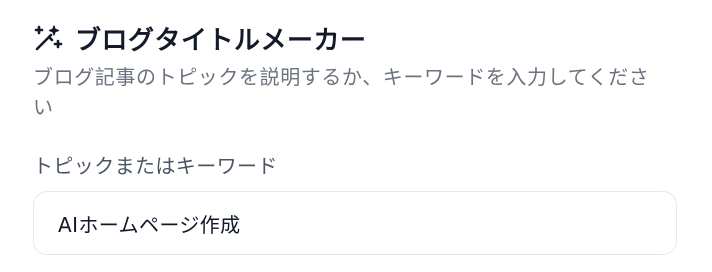 The width and height of the screenshot is (712, 272). What do you see at coordinates (221, 40) in the screenshot?
I see `page-title: ブログタイトルメーカー` at bounding box center [221, 40].